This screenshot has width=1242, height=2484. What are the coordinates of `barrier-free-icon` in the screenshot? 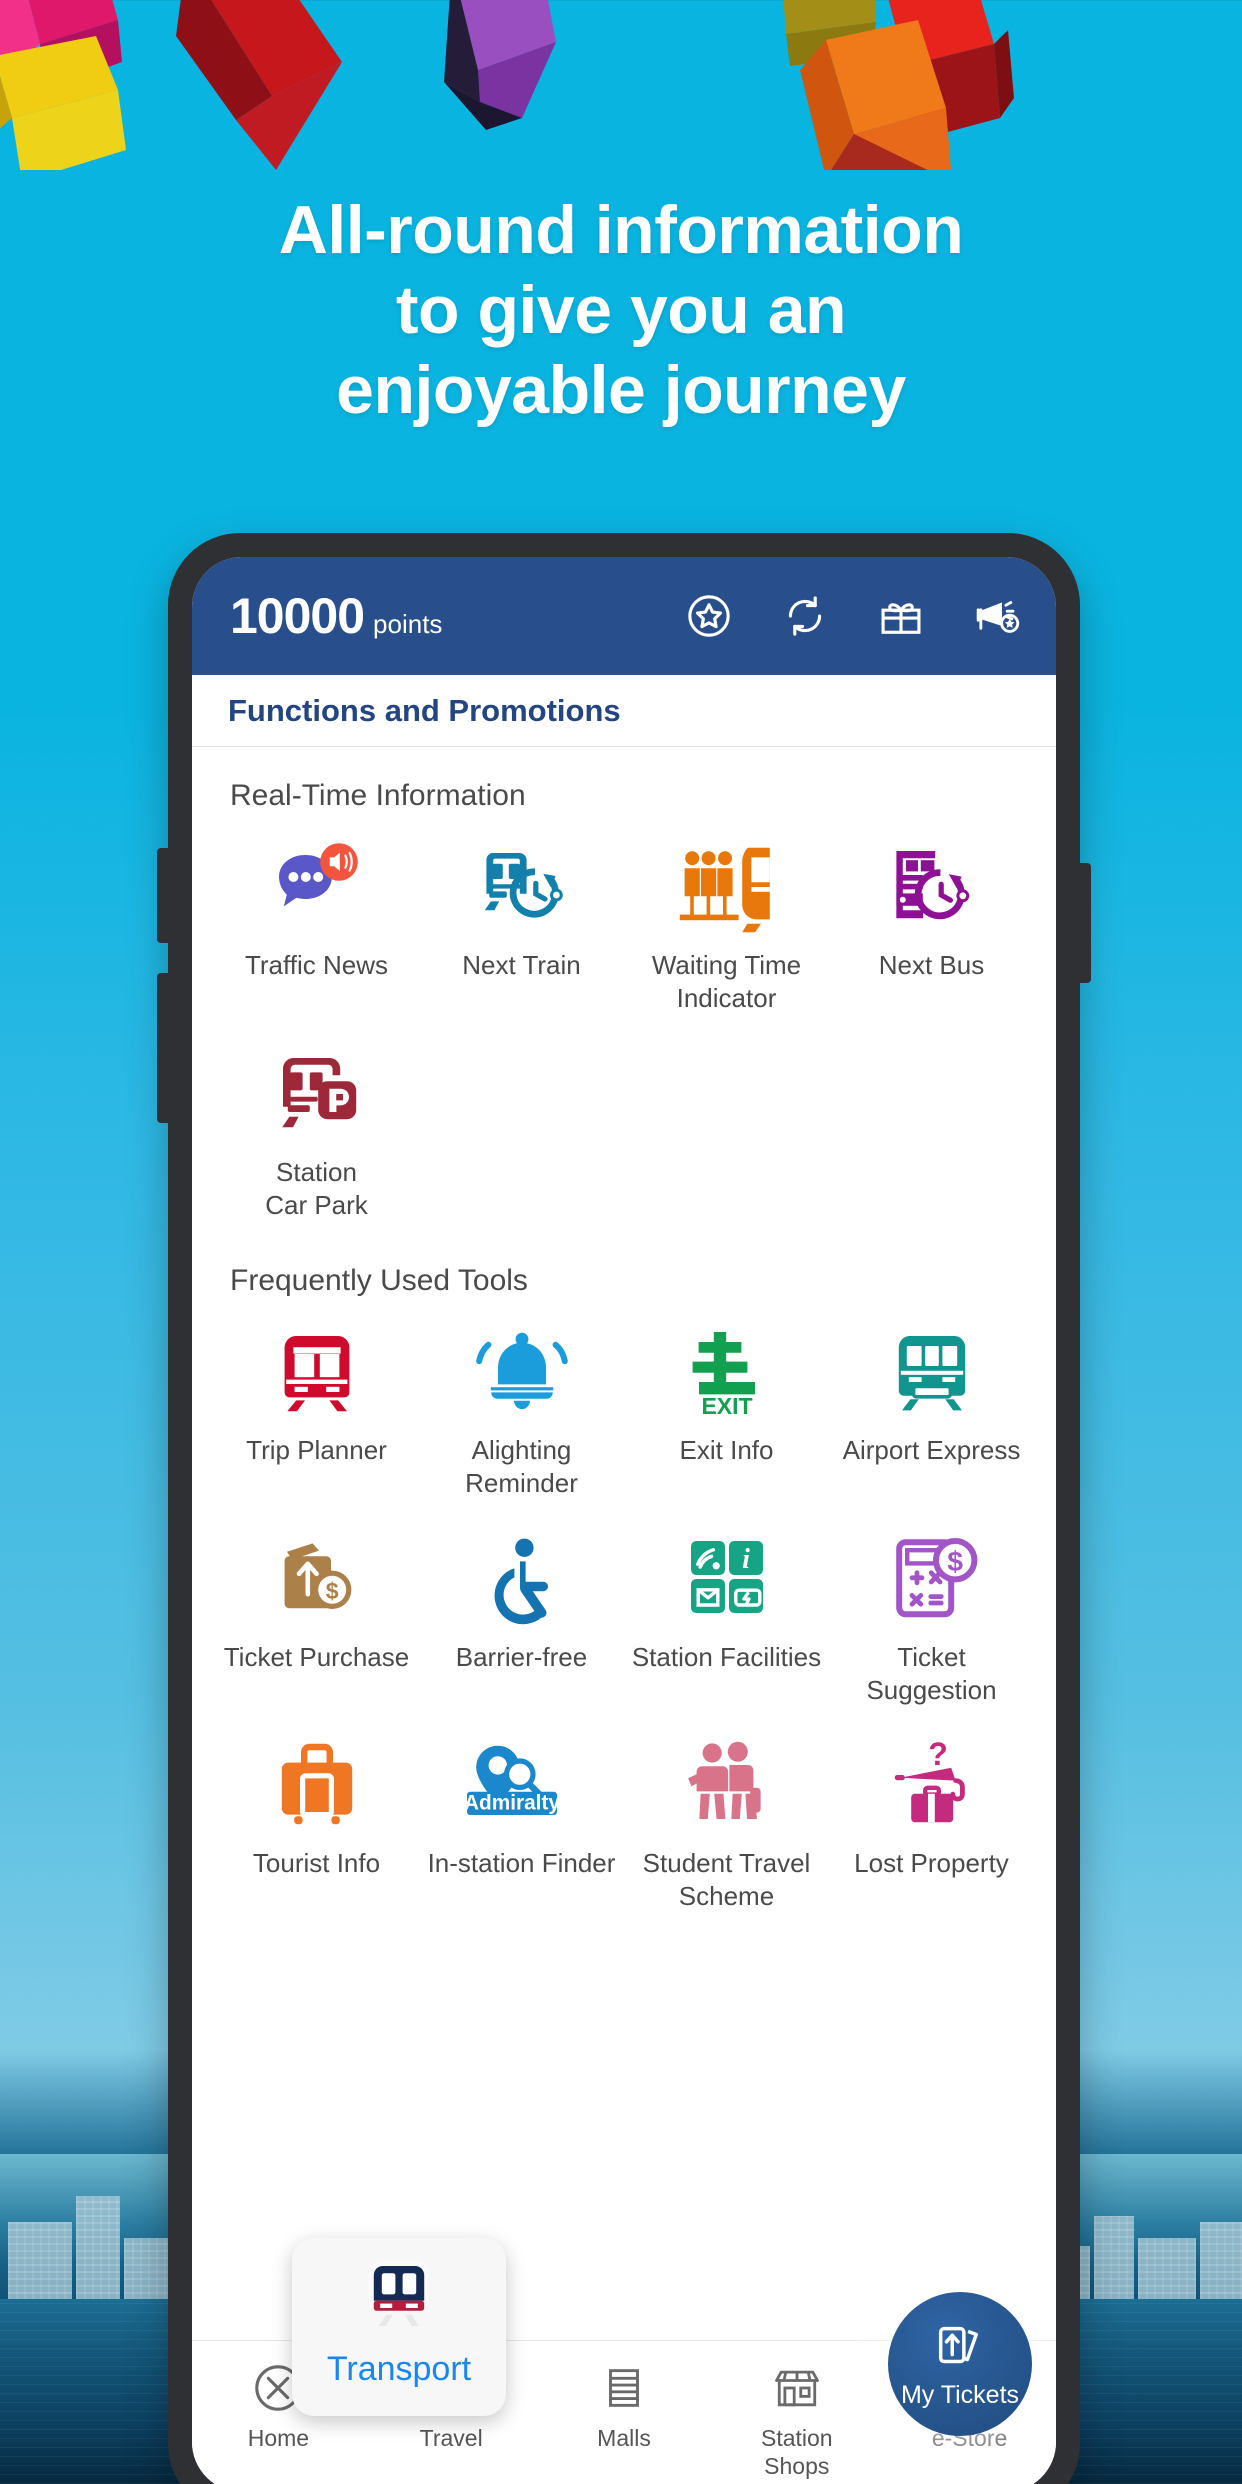 It's located at (522, 1579).